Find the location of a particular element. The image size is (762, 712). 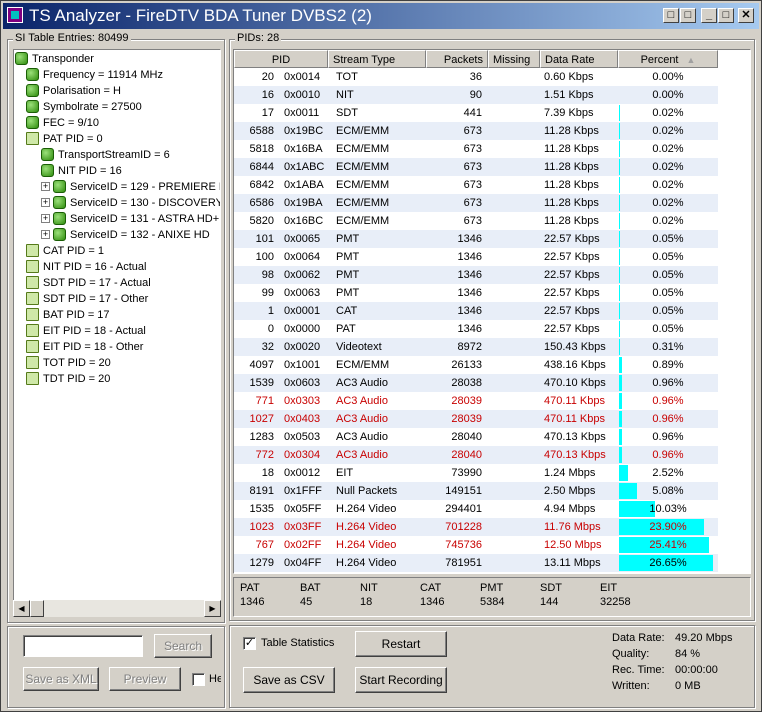

table-row: 1283 0x0503 AC3 Audio 28040 470.13 Kbps 0.96% is located at coordinates (476, 437).